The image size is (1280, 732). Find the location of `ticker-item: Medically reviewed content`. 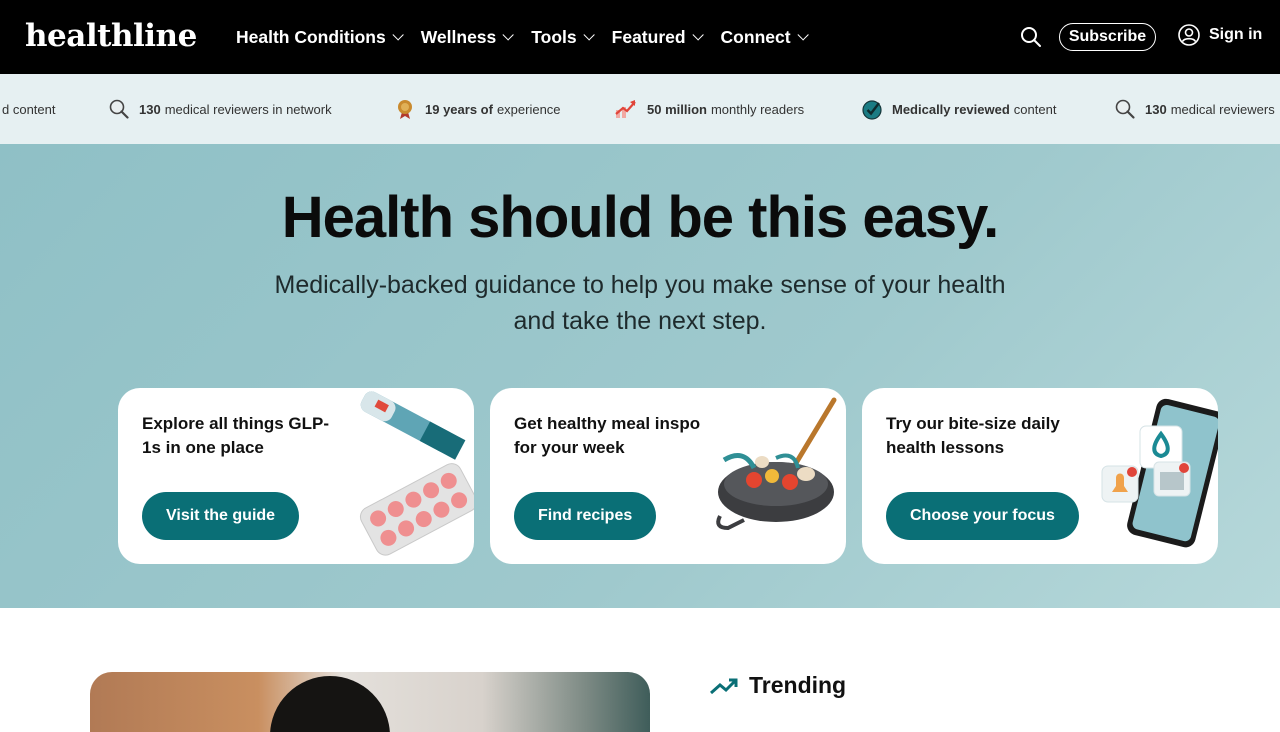

ticker-item: Medically reviewed content is located at coordinates (958, 109).